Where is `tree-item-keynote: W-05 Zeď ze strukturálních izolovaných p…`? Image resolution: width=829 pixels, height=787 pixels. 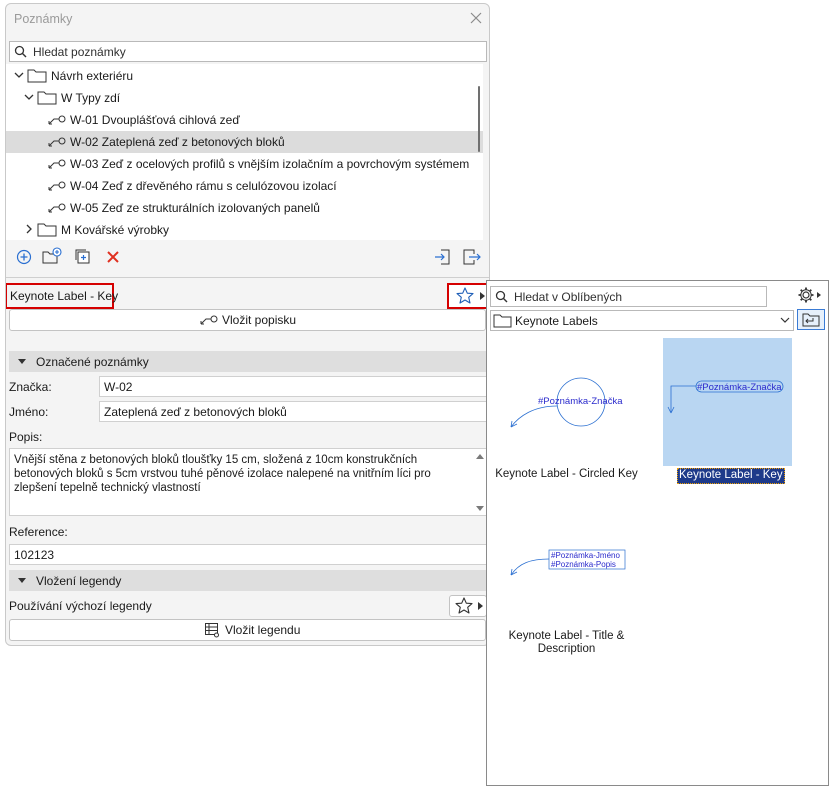 tree-item-keynote: W-05 Zeď ze strukturálních izolovaných p… is located at coordinates (244, 208).